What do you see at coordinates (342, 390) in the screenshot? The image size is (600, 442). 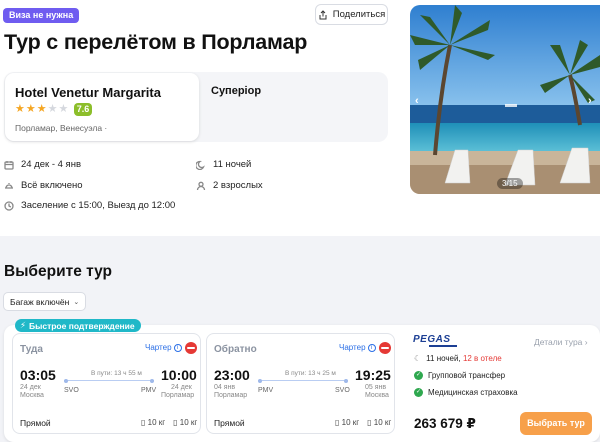 I see `to-airport-code: SVO` at bounding box center [342, 390].